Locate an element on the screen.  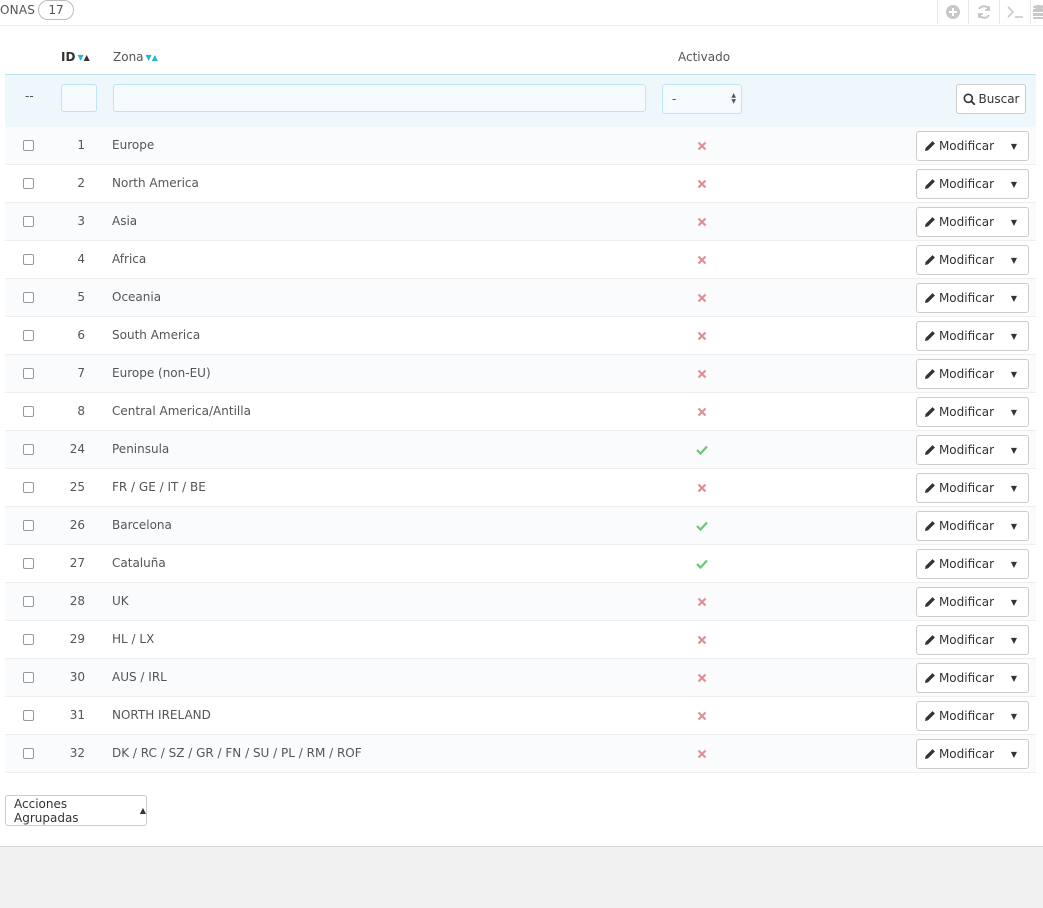
table-row: 26 Barcelona Modificar ▼ is located at coordinates (520, 526).